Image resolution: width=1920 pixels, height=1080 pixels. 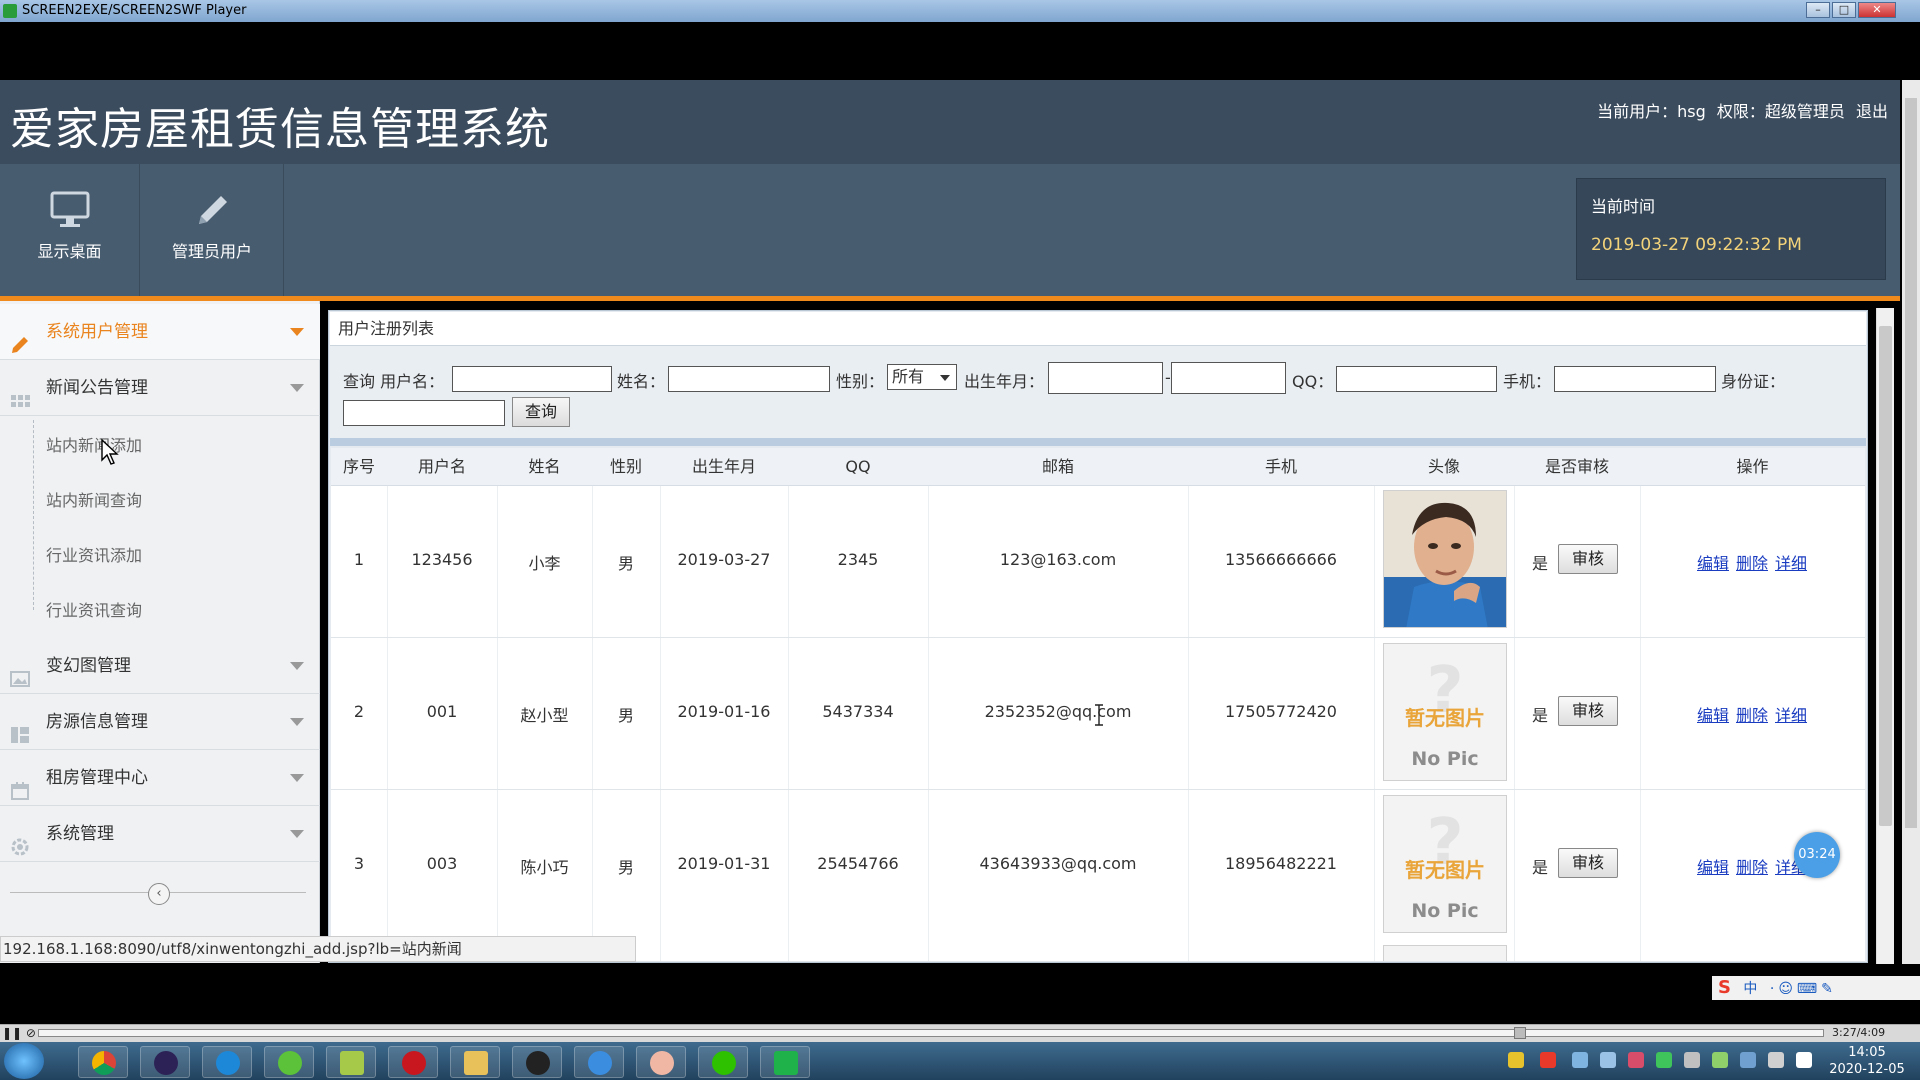 What do you see at coordinates (532, 379) in the screenshot?
I see `username-input` at bounding box center [532, 379].